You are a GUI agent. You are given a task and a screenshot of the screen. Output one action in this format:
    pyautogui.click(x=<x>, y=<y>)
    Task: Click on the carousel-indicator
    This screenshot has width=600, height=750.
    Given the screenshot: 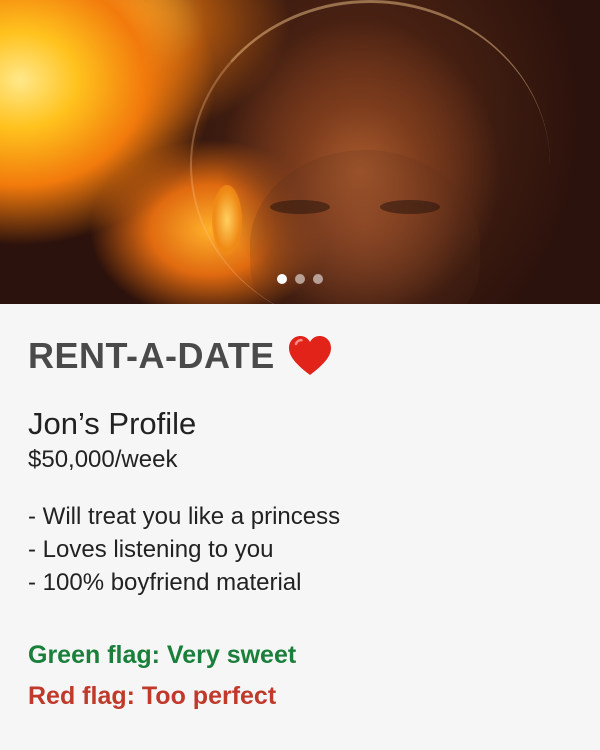 What is the action you would take?
    pyautogui.click(x=300, y=279)
    